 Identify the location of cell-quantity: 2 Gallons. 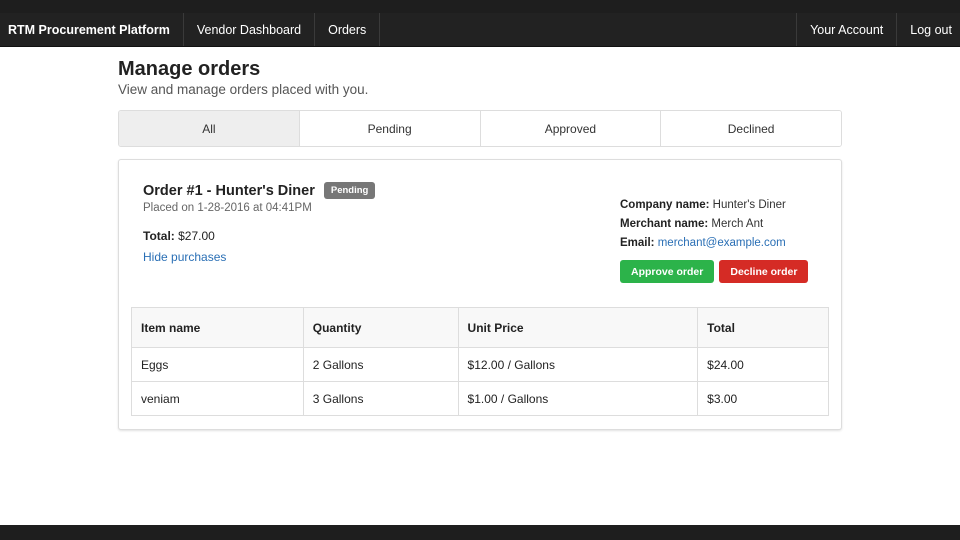
(380, 364).